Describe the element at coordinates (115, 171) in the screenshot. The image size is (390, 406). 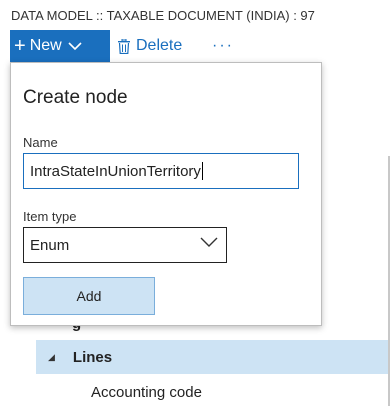
I see `name-field-value: IntraStateInUnionTerritory` at that location.